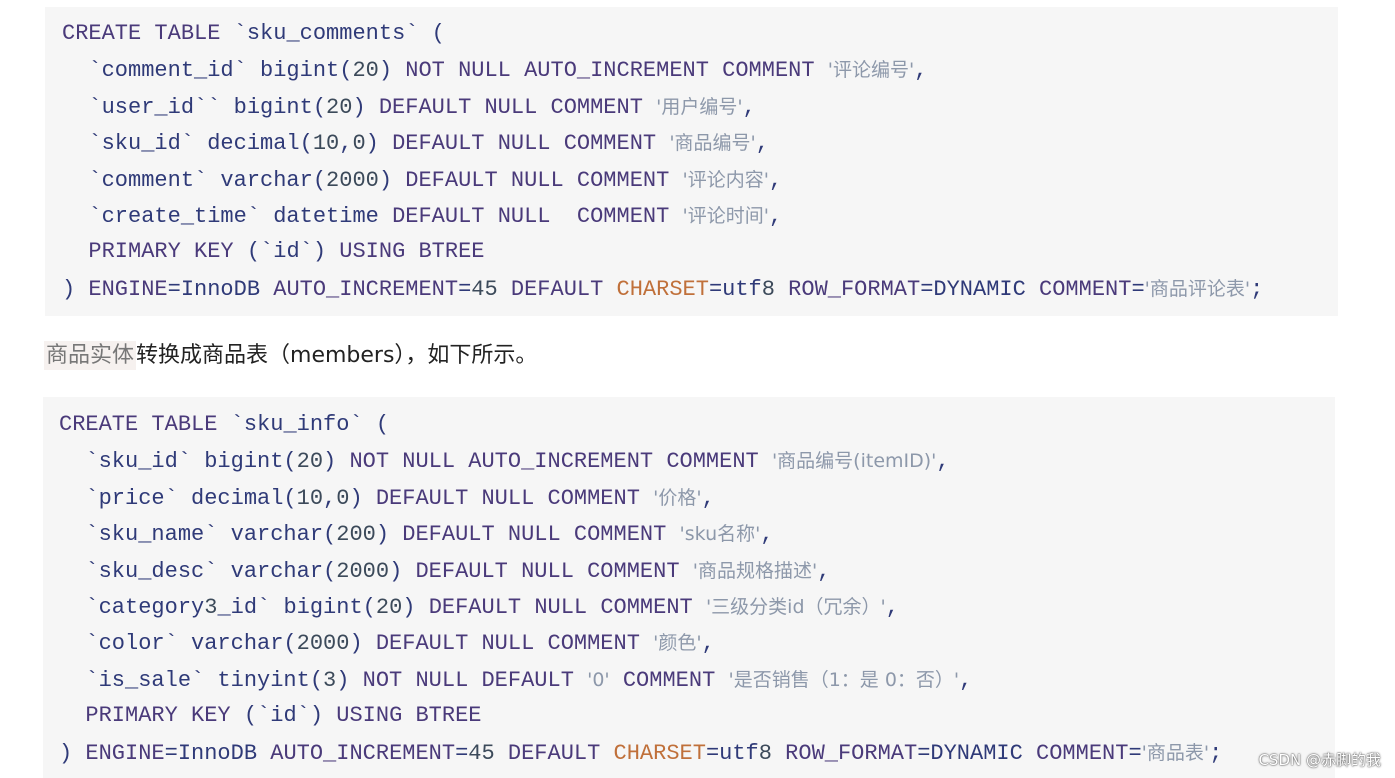 The width and height of the screenshot is (1395, 778). What do you see at coordinates (310, 498) in the screenshot?
I see `number: 10` at bounding box center [310, 498].